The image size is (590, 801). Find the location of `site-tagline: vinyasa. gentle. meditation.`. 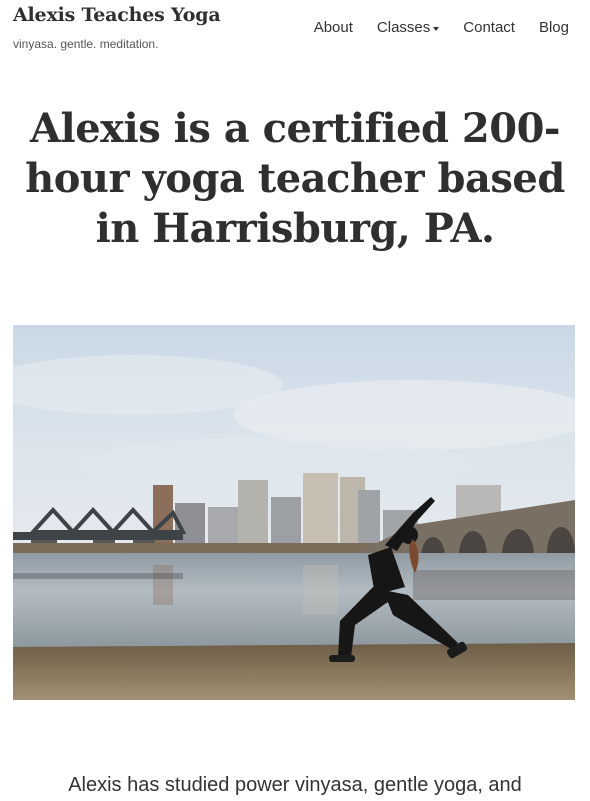

site-tagline: vinyasa. gentle. meditation. is located at coordinates (86, 44).